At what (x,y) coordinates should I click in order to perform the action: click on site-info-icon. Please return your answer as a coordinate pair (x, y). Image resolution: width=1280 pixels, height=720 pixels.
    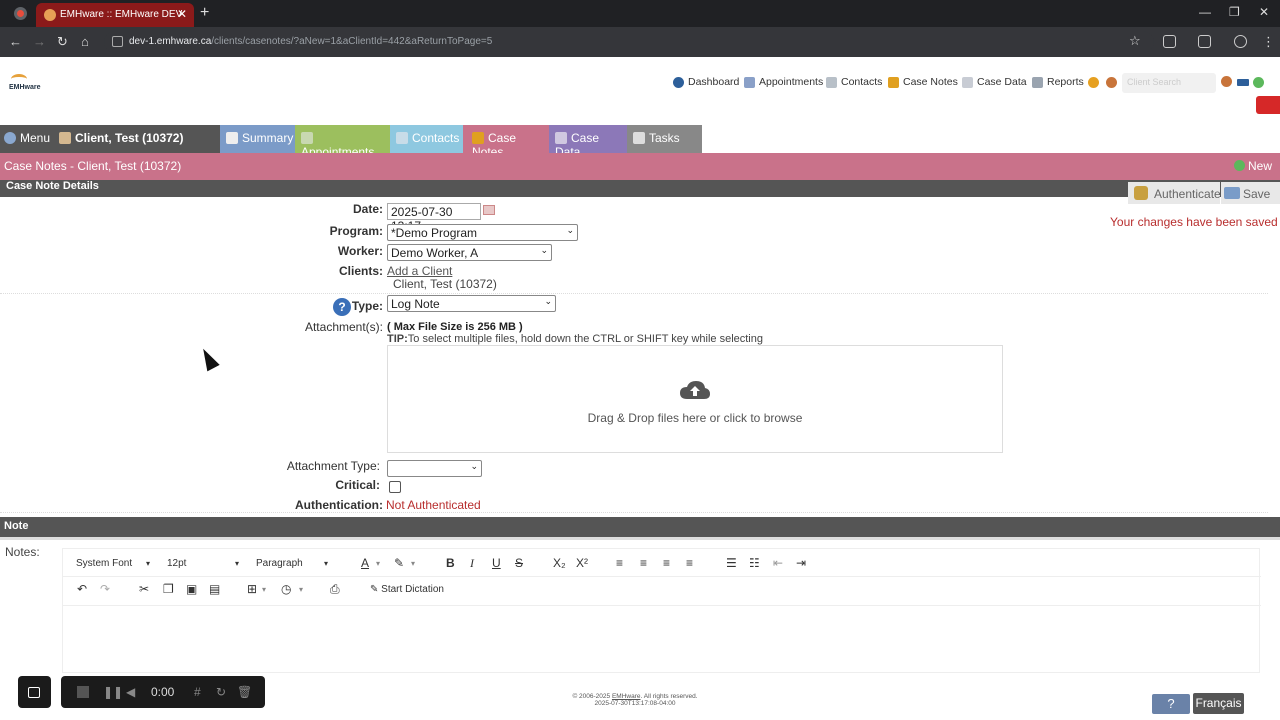
    Looking at the image, I should click on (117, 41).